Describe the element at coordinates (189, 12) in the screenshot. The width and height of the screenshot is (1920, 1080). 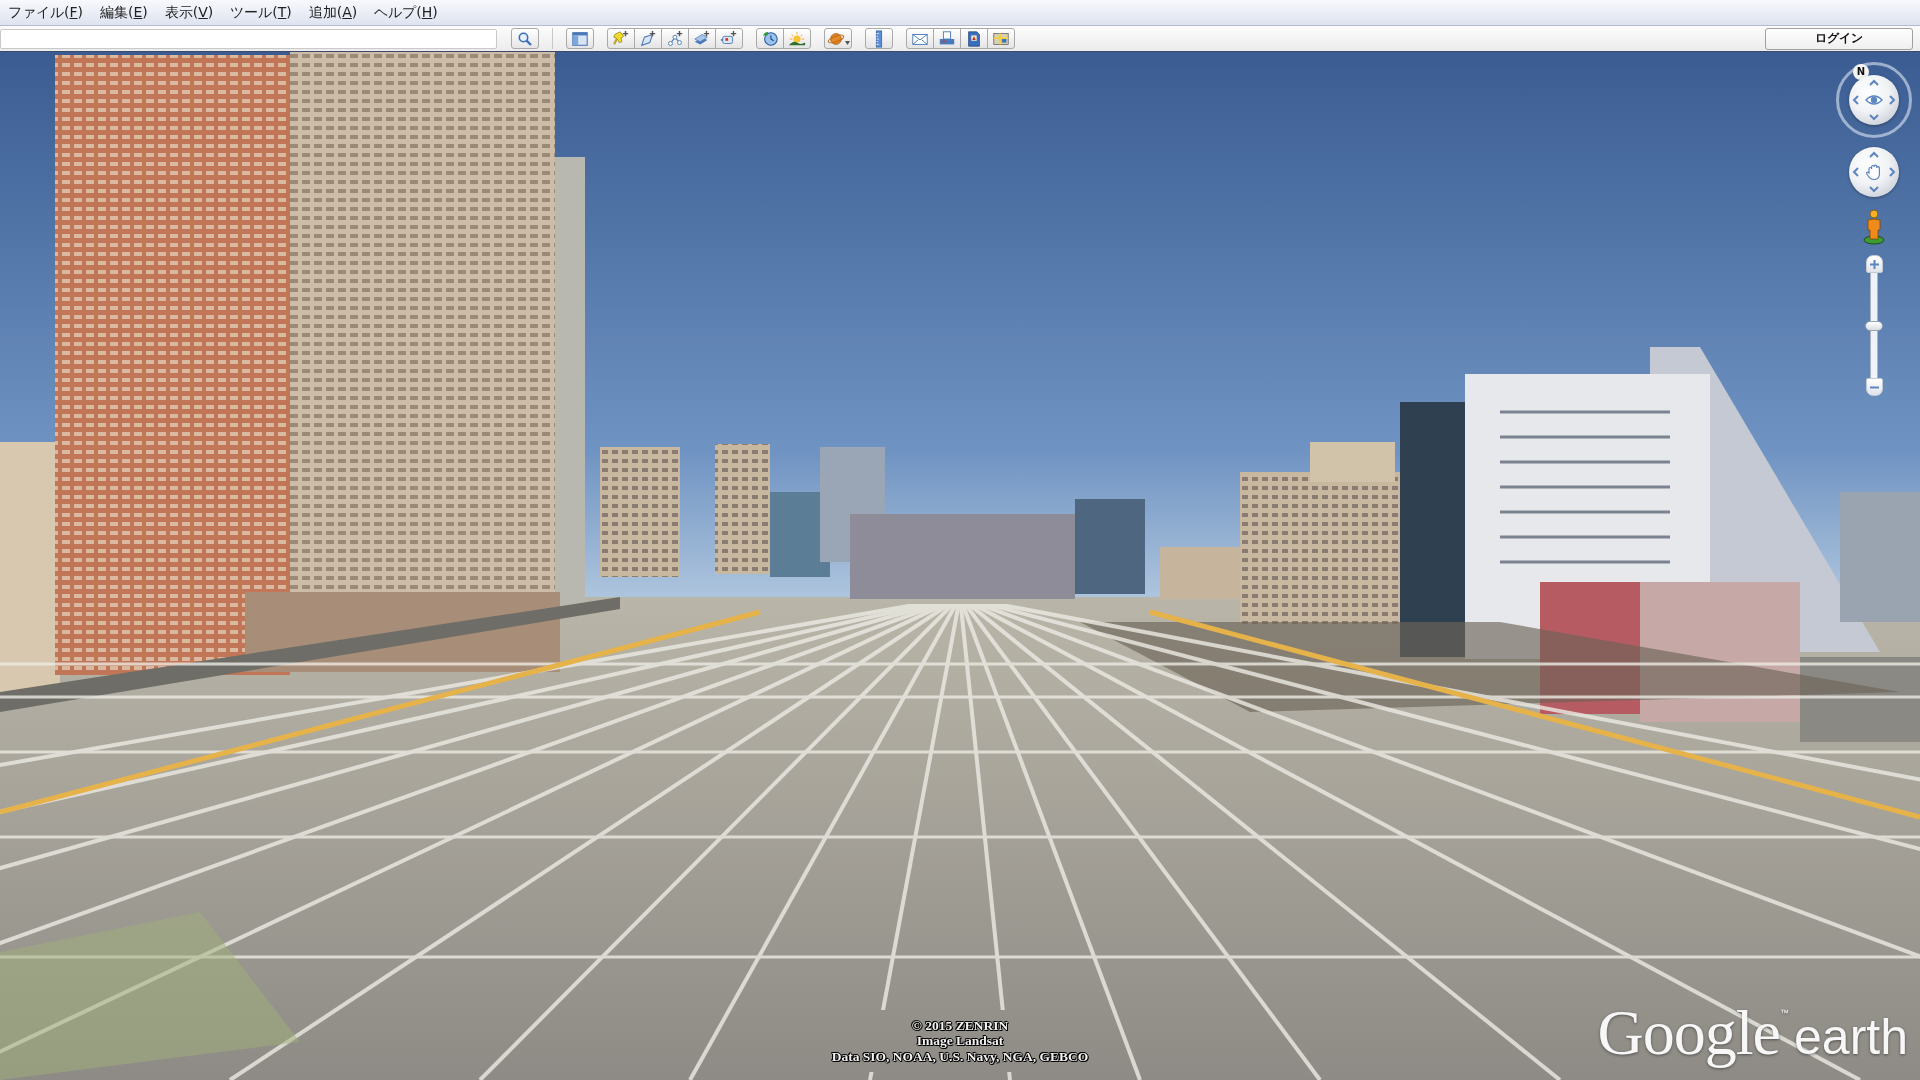
I see `menu-item: 表示(V)` at that location.